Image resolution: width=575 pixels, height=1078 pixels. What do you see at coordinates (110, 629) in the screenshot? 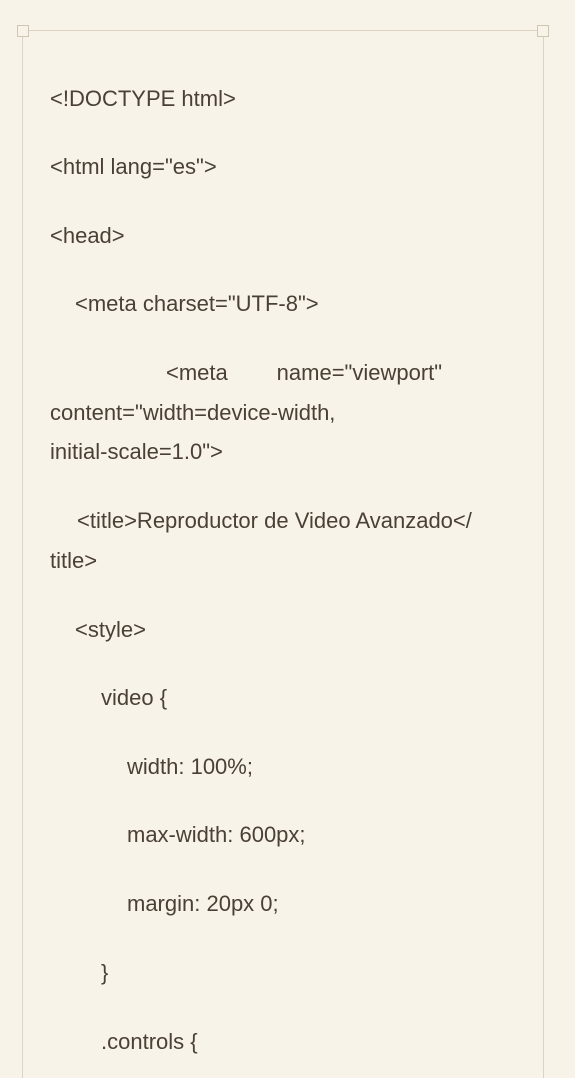
I see `code-line: <style>` at bounding box center [110, 629].